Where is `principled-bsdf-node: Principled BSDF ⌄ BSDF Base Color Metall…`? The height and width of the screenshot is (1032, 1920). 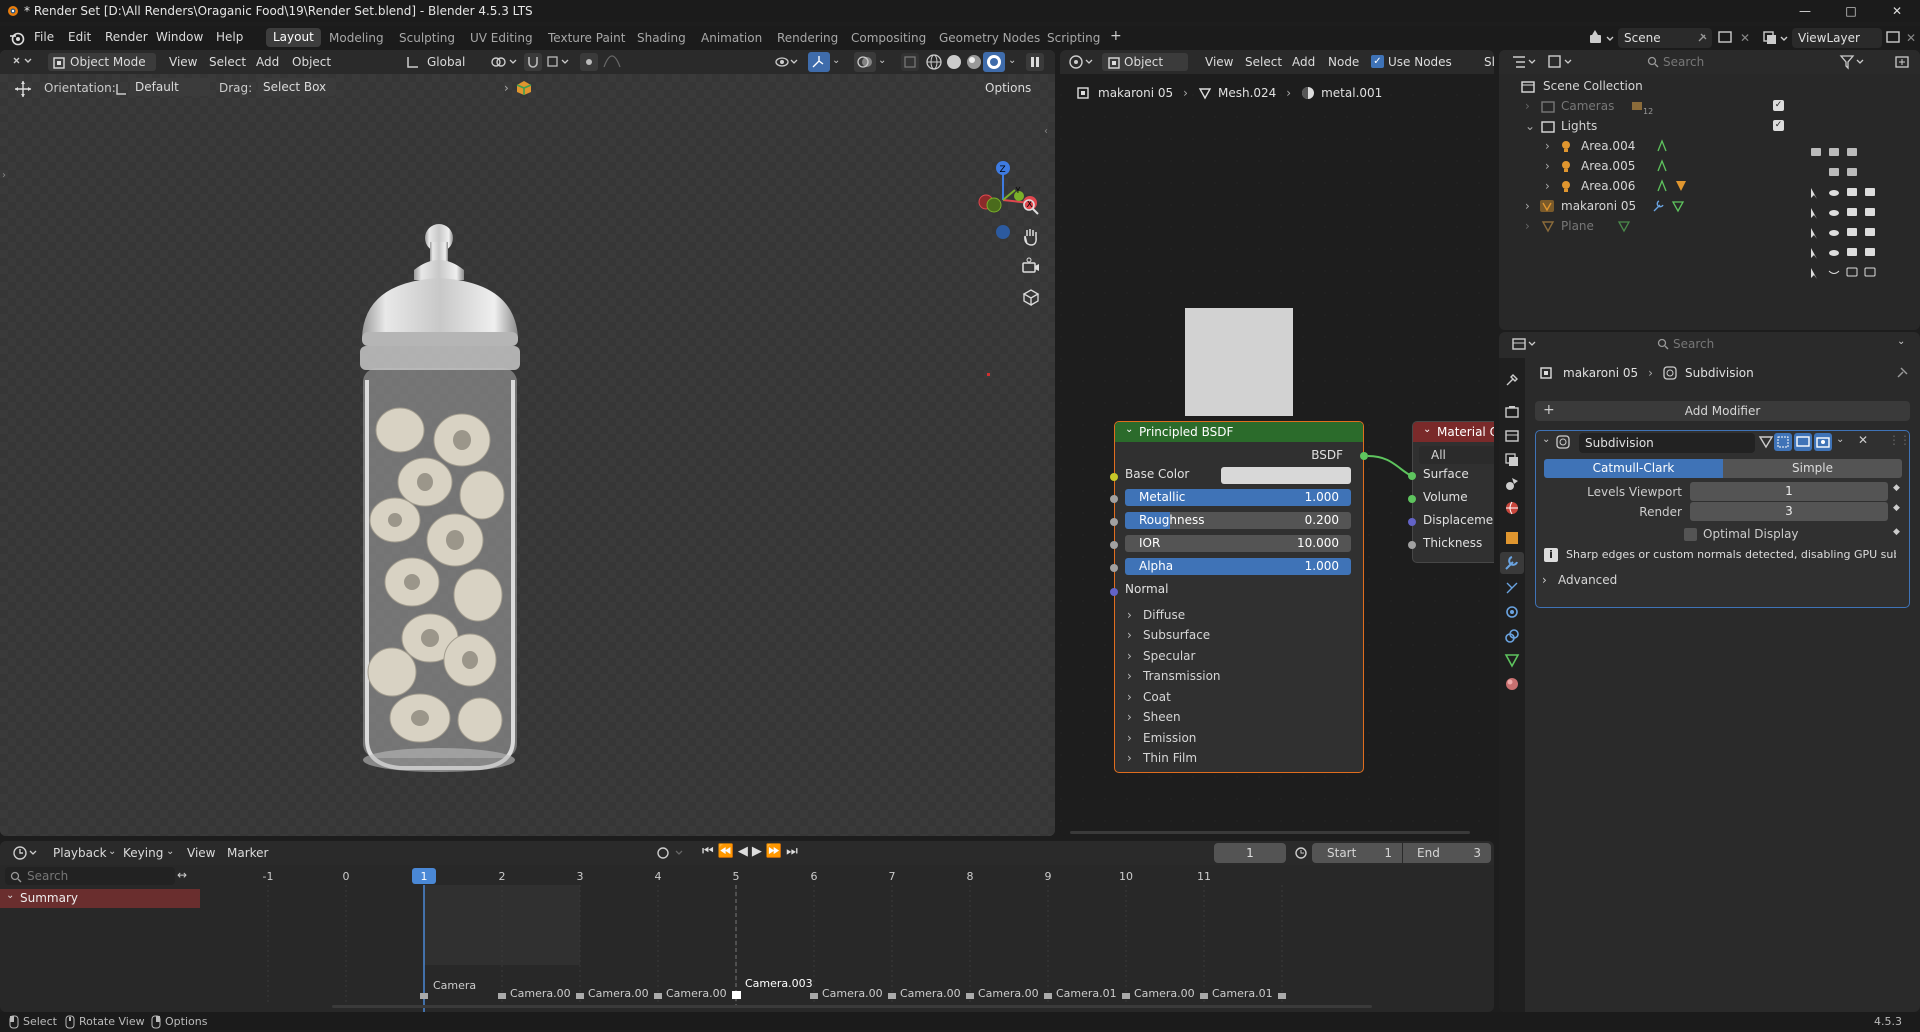 principled-bsdf-node: Principled BSDF ⌄ BSDF Base Color Metall… is located at coordinates (1239, 597).